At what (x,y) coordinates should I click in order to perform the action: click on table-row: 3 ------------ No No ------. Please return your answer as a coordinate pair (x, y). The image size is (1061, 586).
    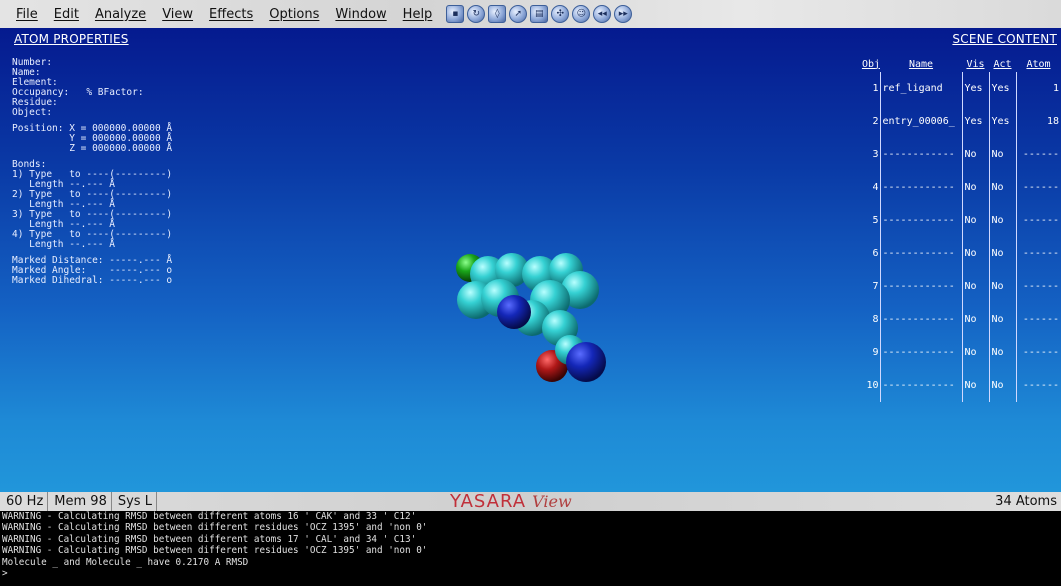
    Looking at the image, I should click on (958, 154).